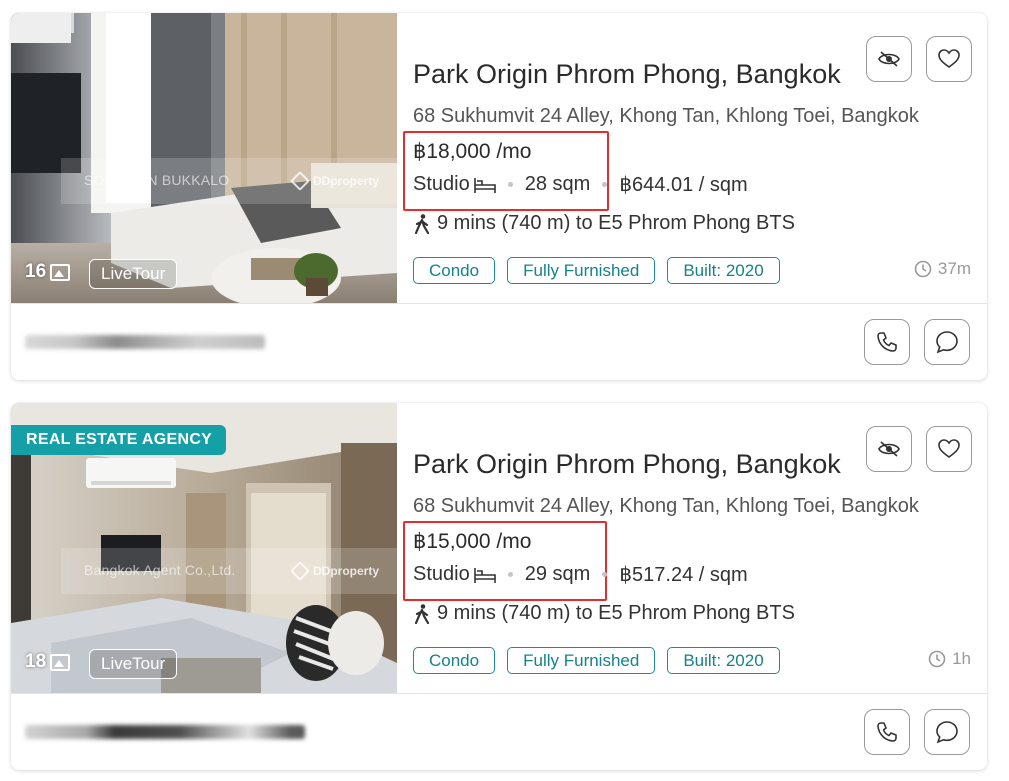  I want to click on floor-size: 29 sqm, so click(557, 574).